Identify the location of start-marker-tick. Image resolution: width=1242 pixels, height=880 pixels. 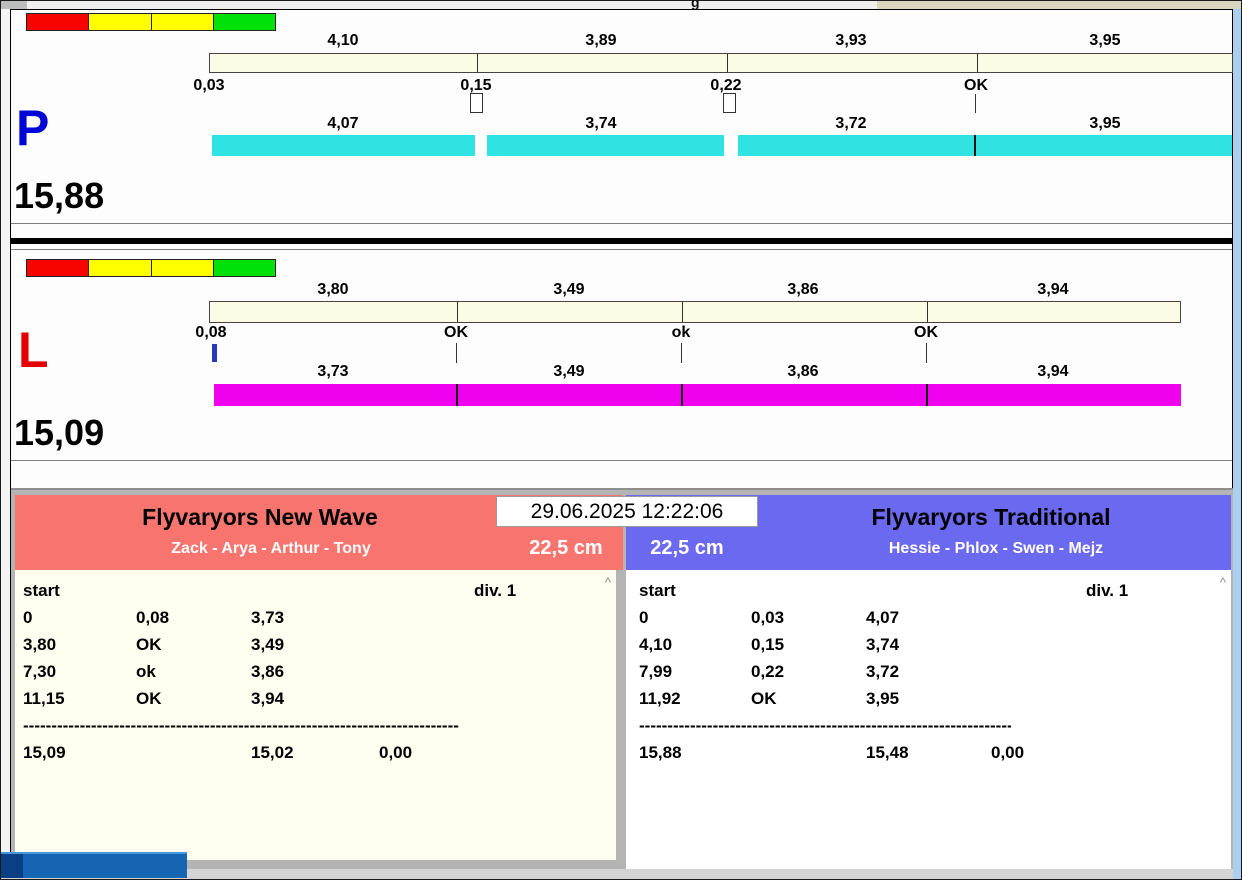
(214, 353).